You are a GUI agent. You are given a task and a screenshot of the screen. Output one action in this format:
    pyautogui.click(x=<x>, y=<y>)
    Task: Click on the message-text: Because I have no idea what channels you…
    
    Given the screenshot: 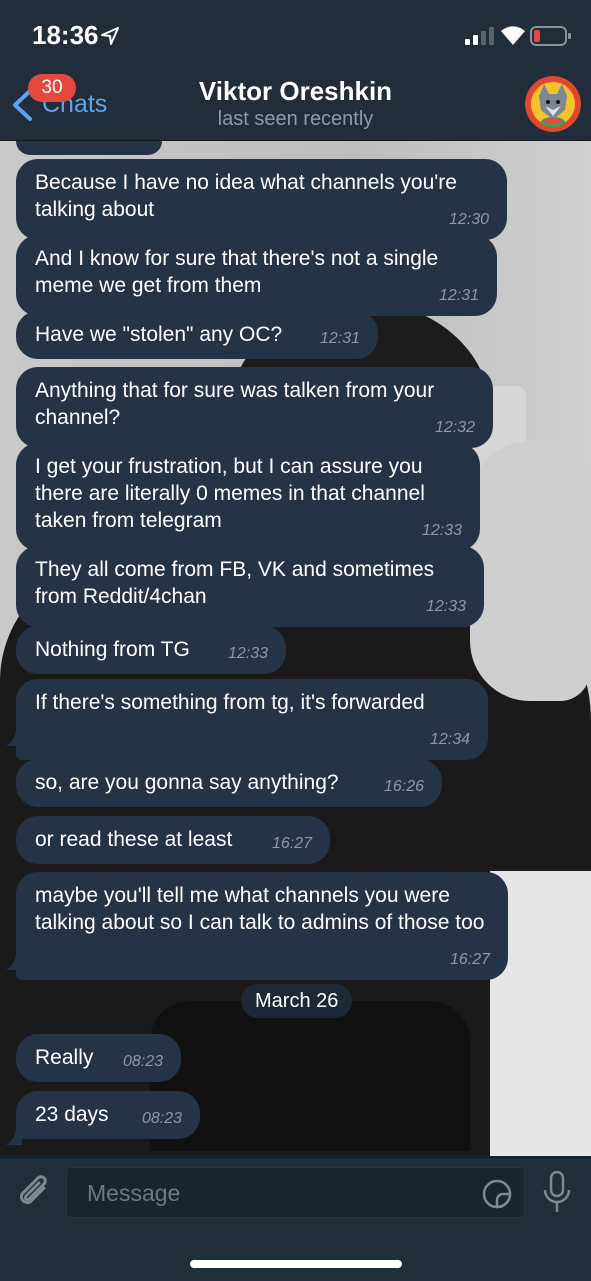 What is the action you would take?
    pyautogui.click(x=246, y=196)
    